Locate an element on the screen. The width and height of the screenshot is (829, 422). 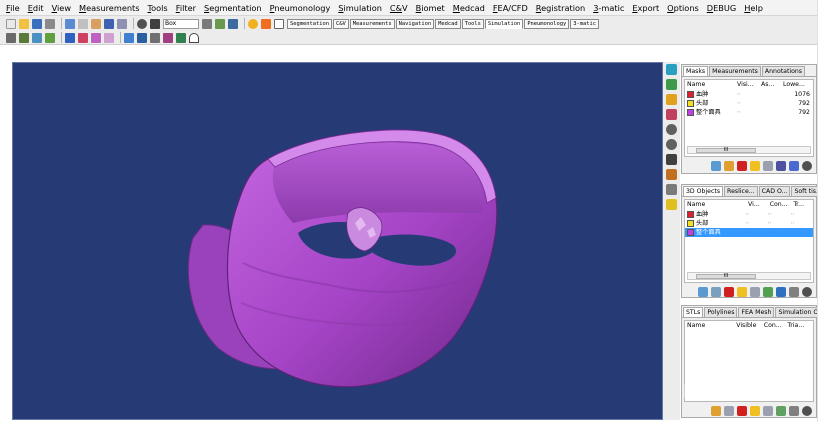
mode-tab-segmentation: Segmentation is located at coordinates (309, 23).